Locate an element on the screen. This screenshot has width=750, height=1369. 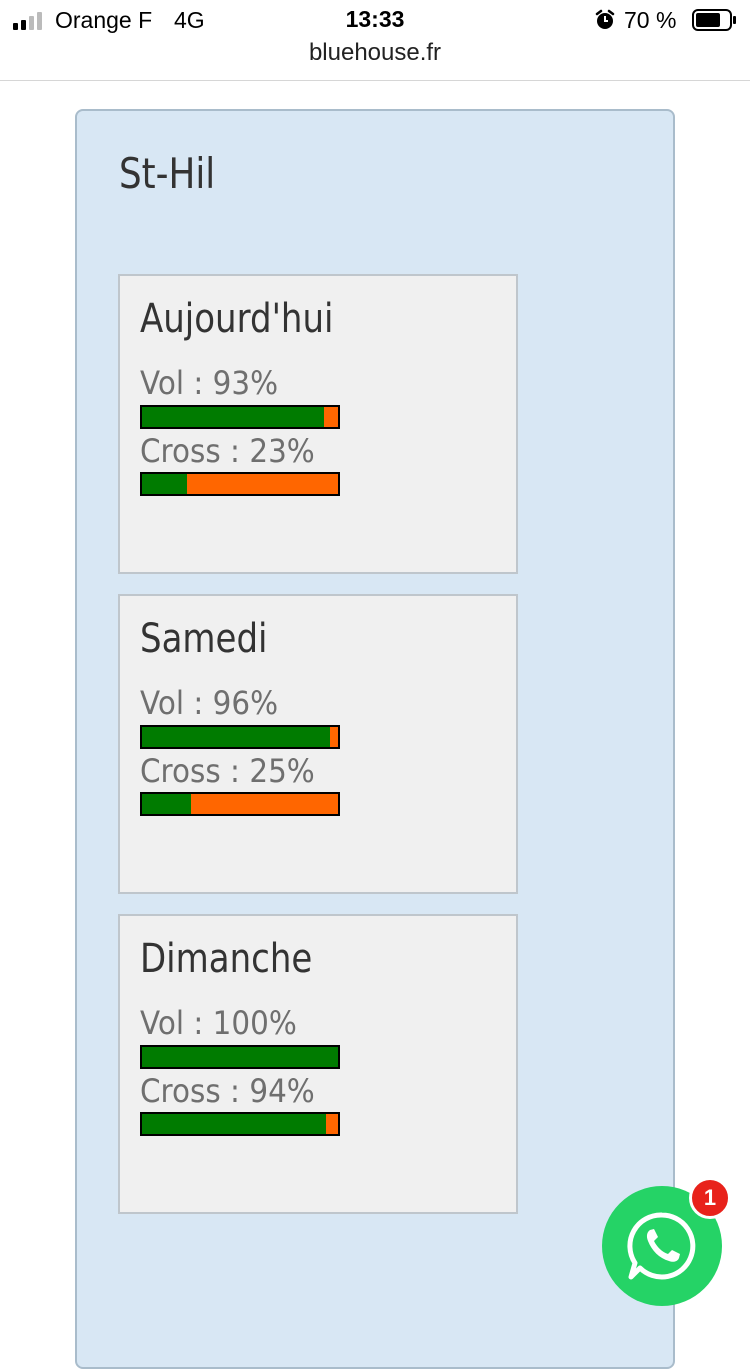
address-bar: bluehouse.fr is located at coordinates (375, 59).